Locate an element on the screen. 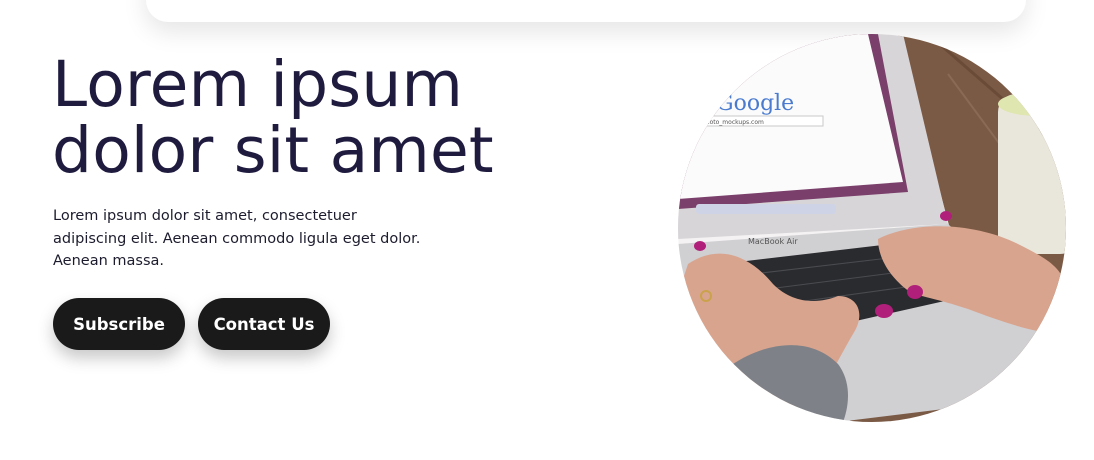  hero-title-line-2: dolor sit amet is located at coordinates (273, 150).